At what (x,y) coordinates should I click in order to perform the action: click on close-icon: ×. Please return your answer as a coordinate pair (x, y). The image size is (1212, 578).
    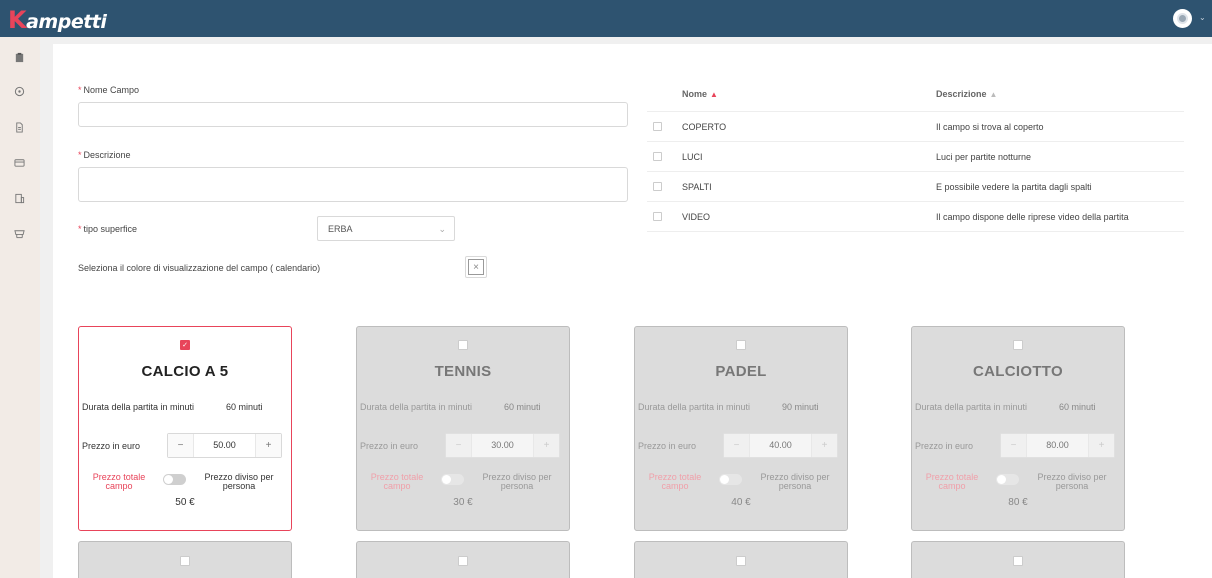
    Looking at the image, I should click on (476, 267).